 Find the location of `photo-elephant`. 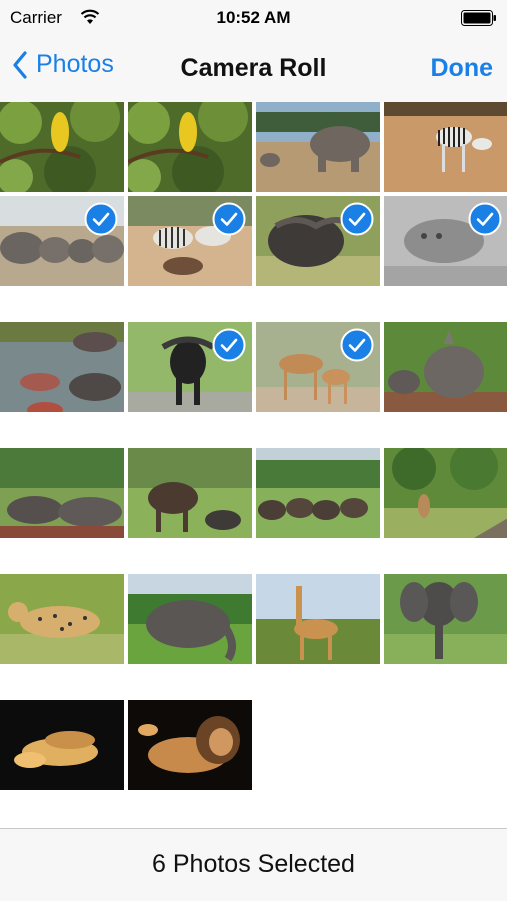

photo-elephant is located at coordinates (318, 147).